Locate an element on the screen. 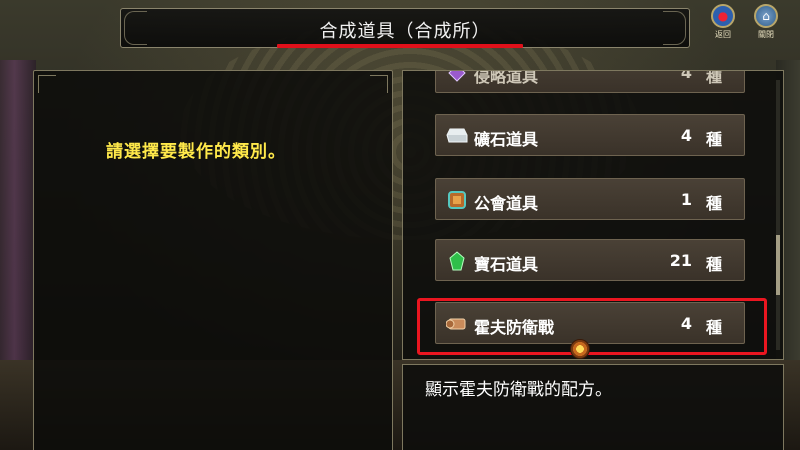 The image size is (800, 450). list-item-label: 霍夫防衛戰 is located at coordinates (514, 327).